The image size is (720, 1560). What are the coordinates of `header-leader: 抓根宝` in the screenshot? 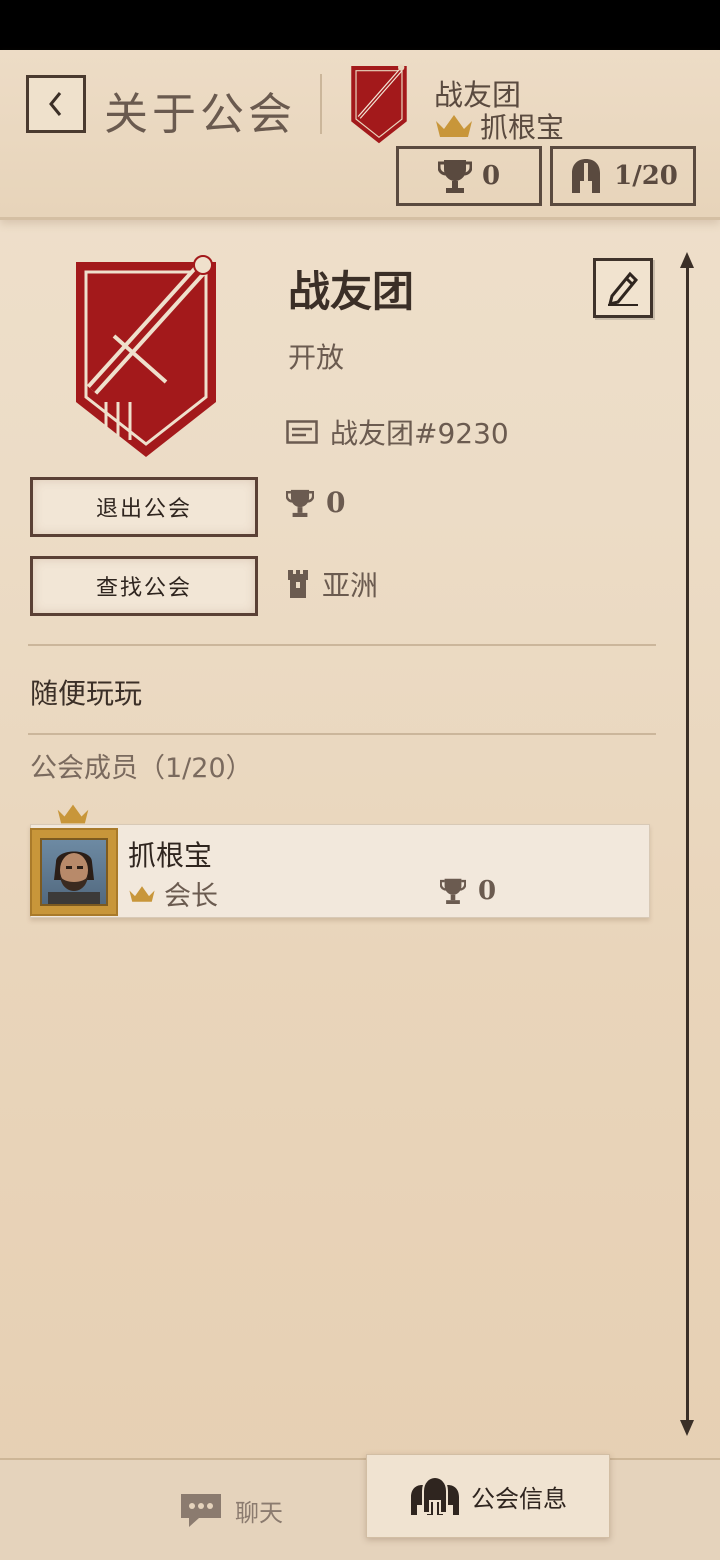 It's located at (499, 126).